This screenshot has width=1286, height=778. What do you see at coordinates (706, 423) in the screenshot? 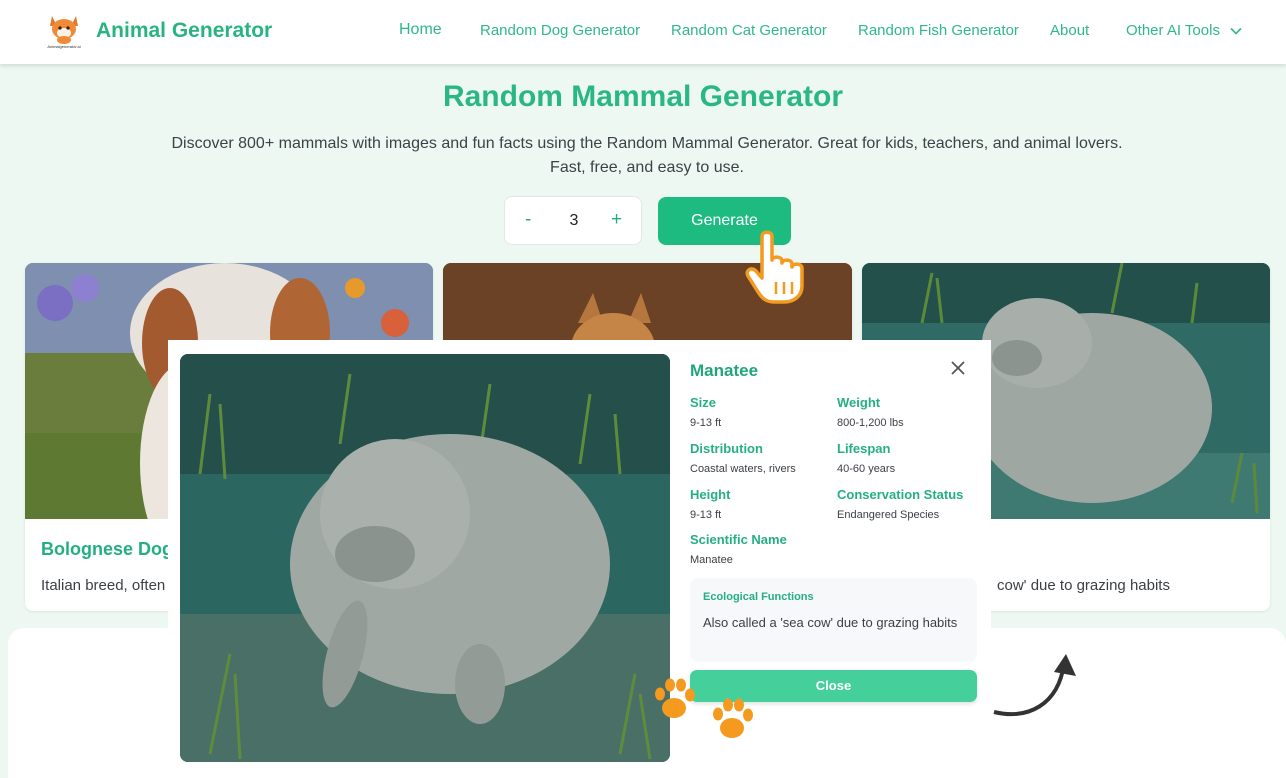
I see `size-value: 9-13 ft` at bounding box center [706, 423].